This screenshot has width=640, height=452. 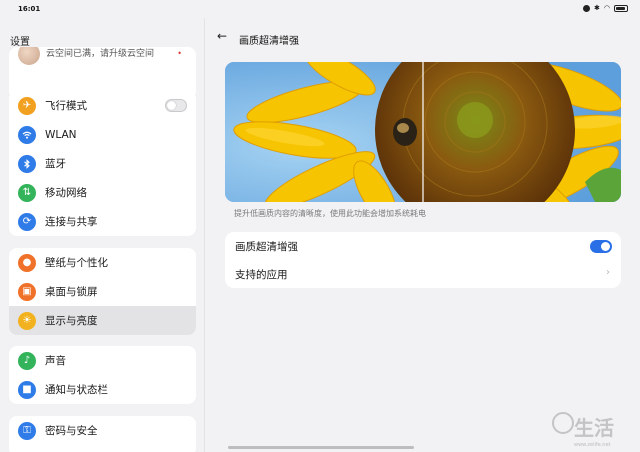 I want to click on row-label: 支持的应用, so click(x=261, y=274).